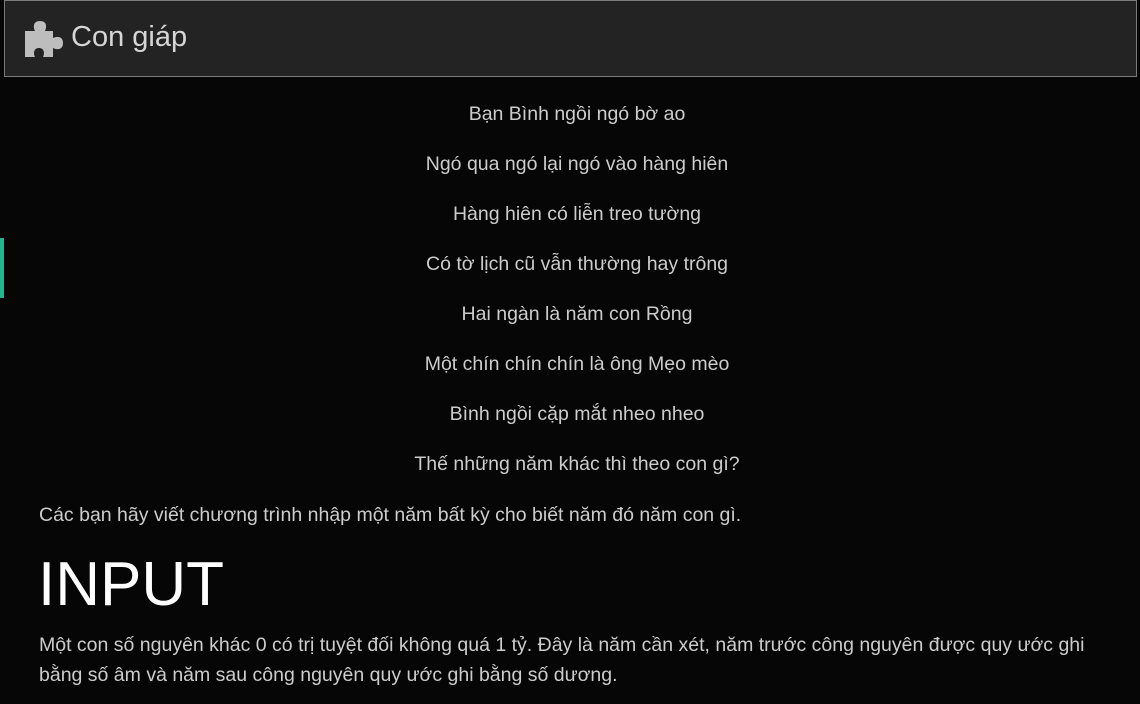 Image resolution: width=1140 pixels, height=704 pixels. Describe the element at coordinates (577, 214) in the screenshot. I see `poem-line: Hàng hiên có liễn treo tường` at that location.